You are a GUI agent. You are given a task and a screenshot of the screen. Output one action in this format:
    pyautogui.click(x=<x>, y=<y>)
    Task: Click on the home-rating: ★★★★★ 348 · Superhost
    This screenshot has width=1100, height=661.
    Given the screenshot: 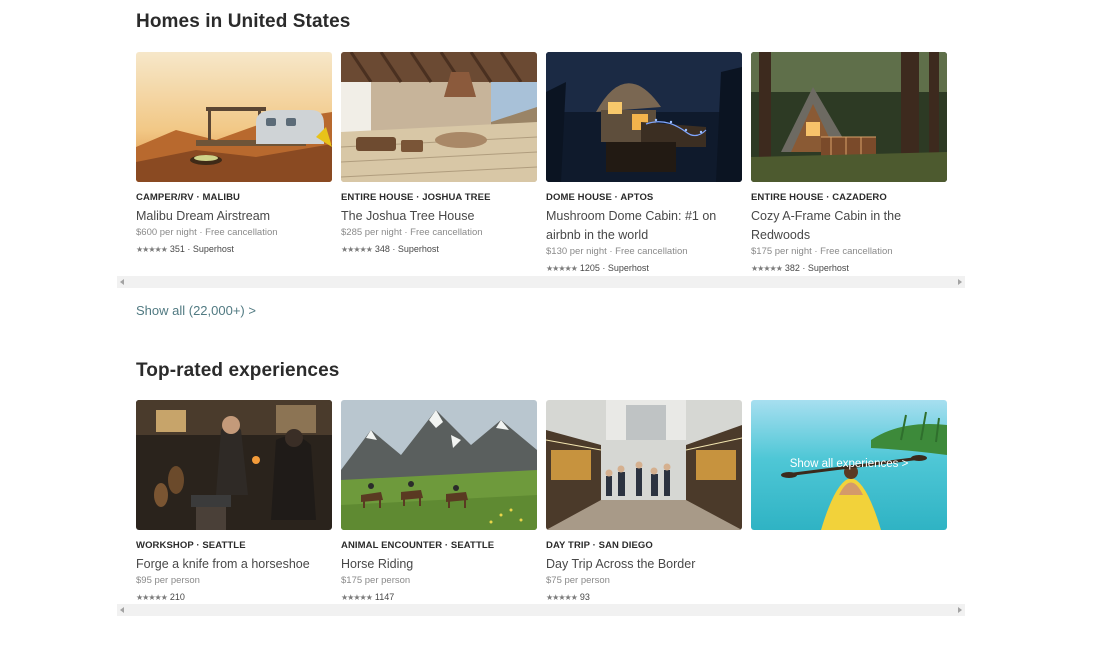 What is the action you would take?
    pyautogui.click(x=390, y=249)
    